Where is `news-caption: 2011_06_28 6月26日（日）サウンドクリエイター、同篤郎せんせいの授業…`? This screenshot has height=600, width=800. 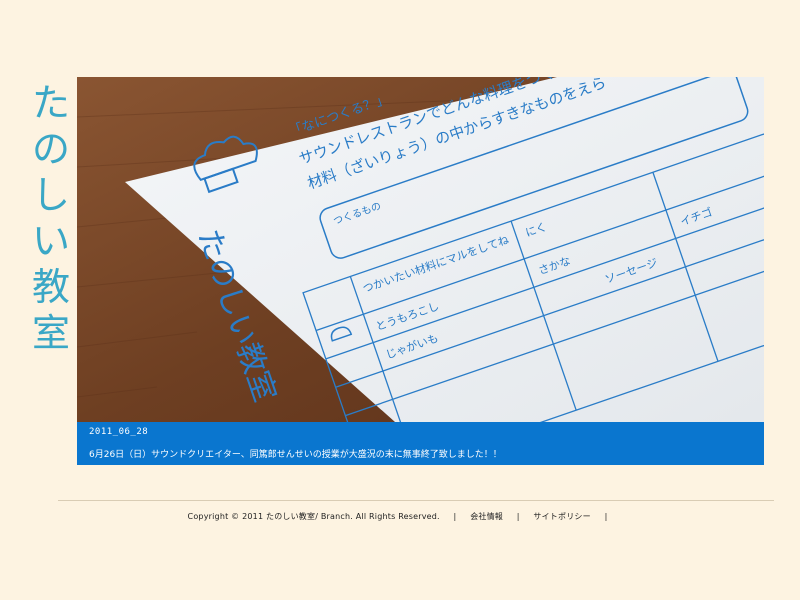 news-caption: 2011_06_28 6月26日（日）サウンドクリエイター、同篤郎せんせいの授業… is located at coordinates (420, 443).